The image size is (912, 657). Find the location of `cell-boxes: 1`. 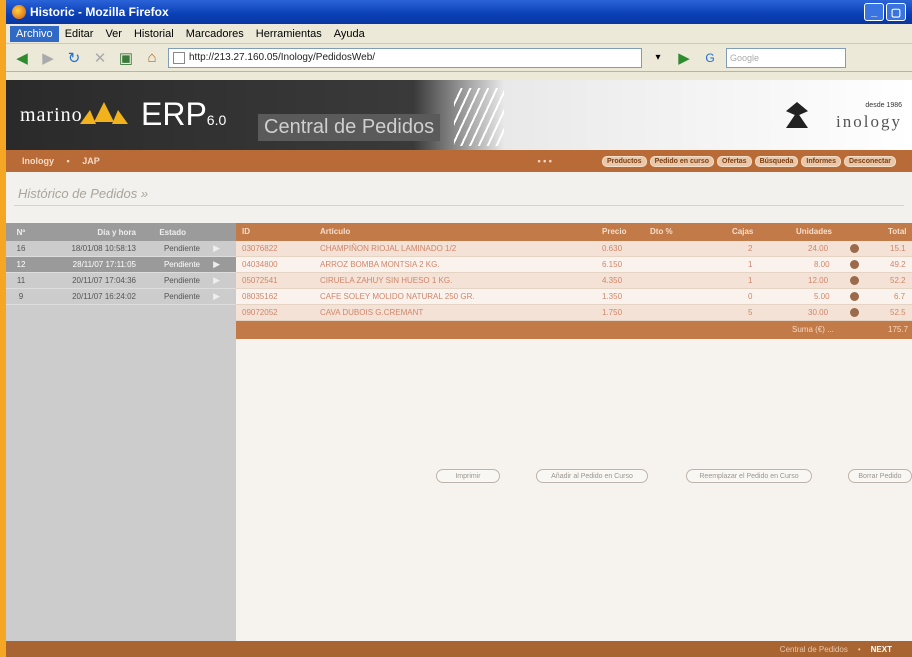

cell-boxes: 1 is located at coordinates (750, 264).